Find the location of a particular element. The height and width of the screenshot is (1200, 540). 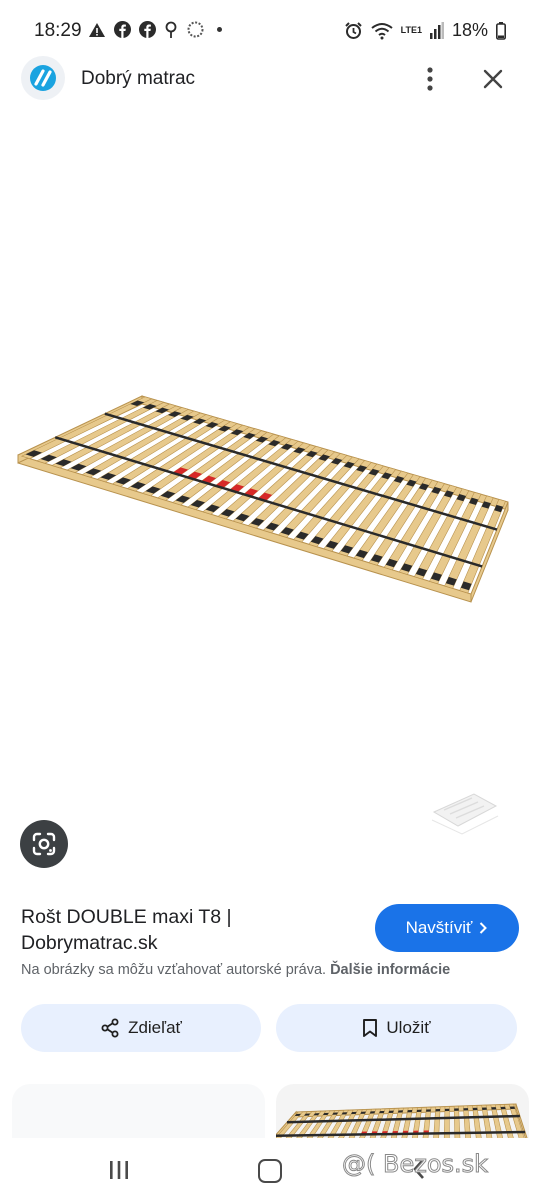

network-type: LTE1 is located at coordinates (411, 30).